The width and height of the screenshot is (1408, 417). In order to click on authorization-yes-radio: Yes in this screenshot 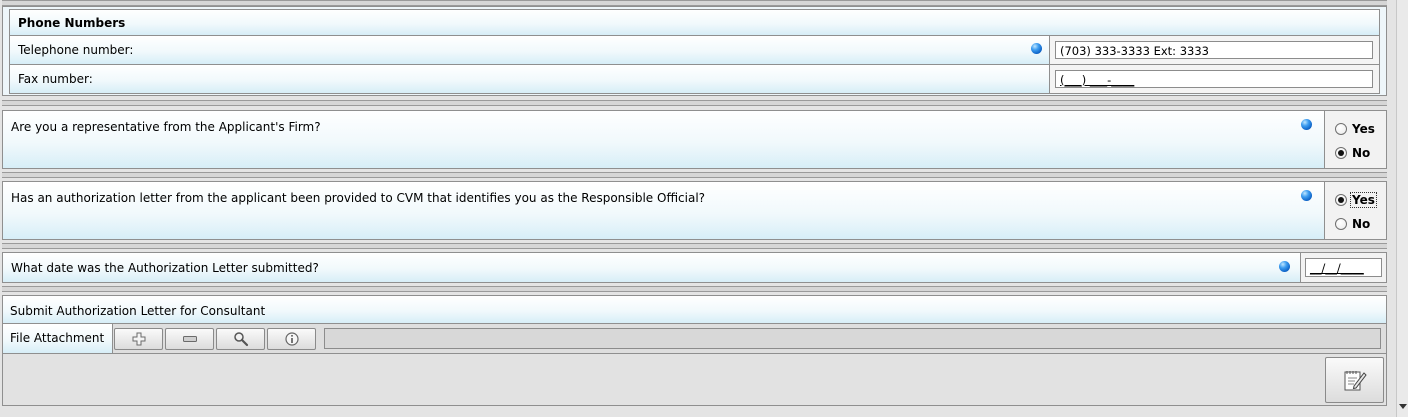, I will do `click(1356, 200)`.